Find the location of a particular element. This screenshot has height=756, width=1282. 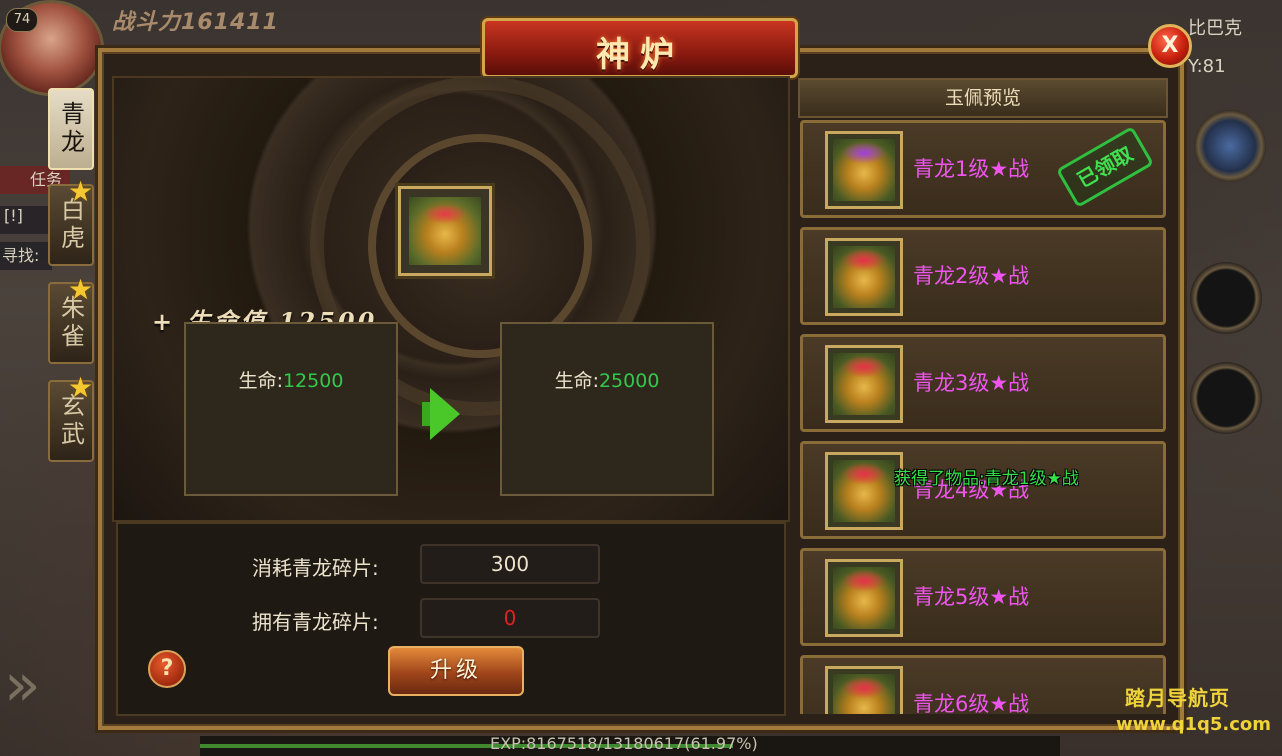

pendant-slot is located at coordinates (445, 231).